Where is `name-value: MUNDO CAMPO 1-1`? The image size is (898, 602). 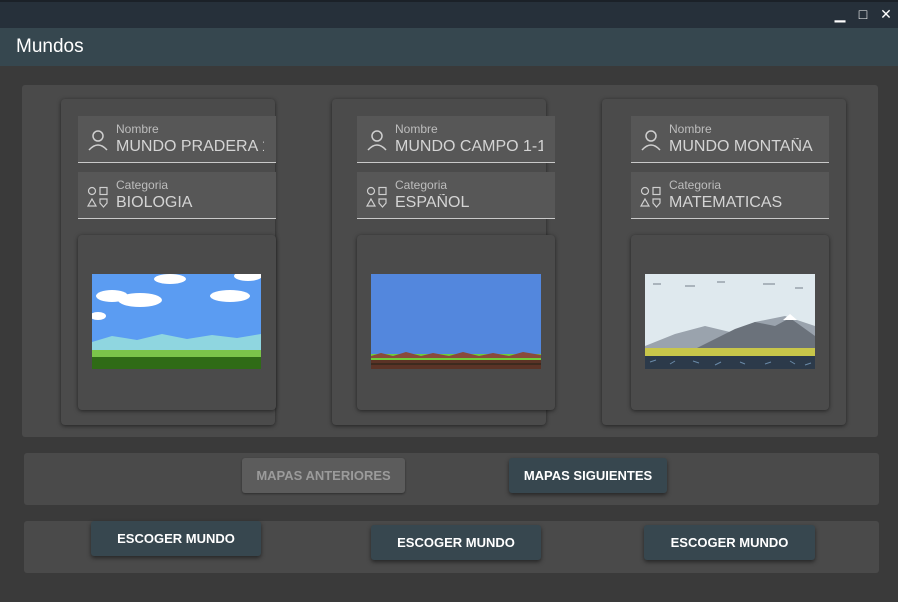
name-value: MUNDO CAMPO 1-1 is located at coordinates (469, 146).